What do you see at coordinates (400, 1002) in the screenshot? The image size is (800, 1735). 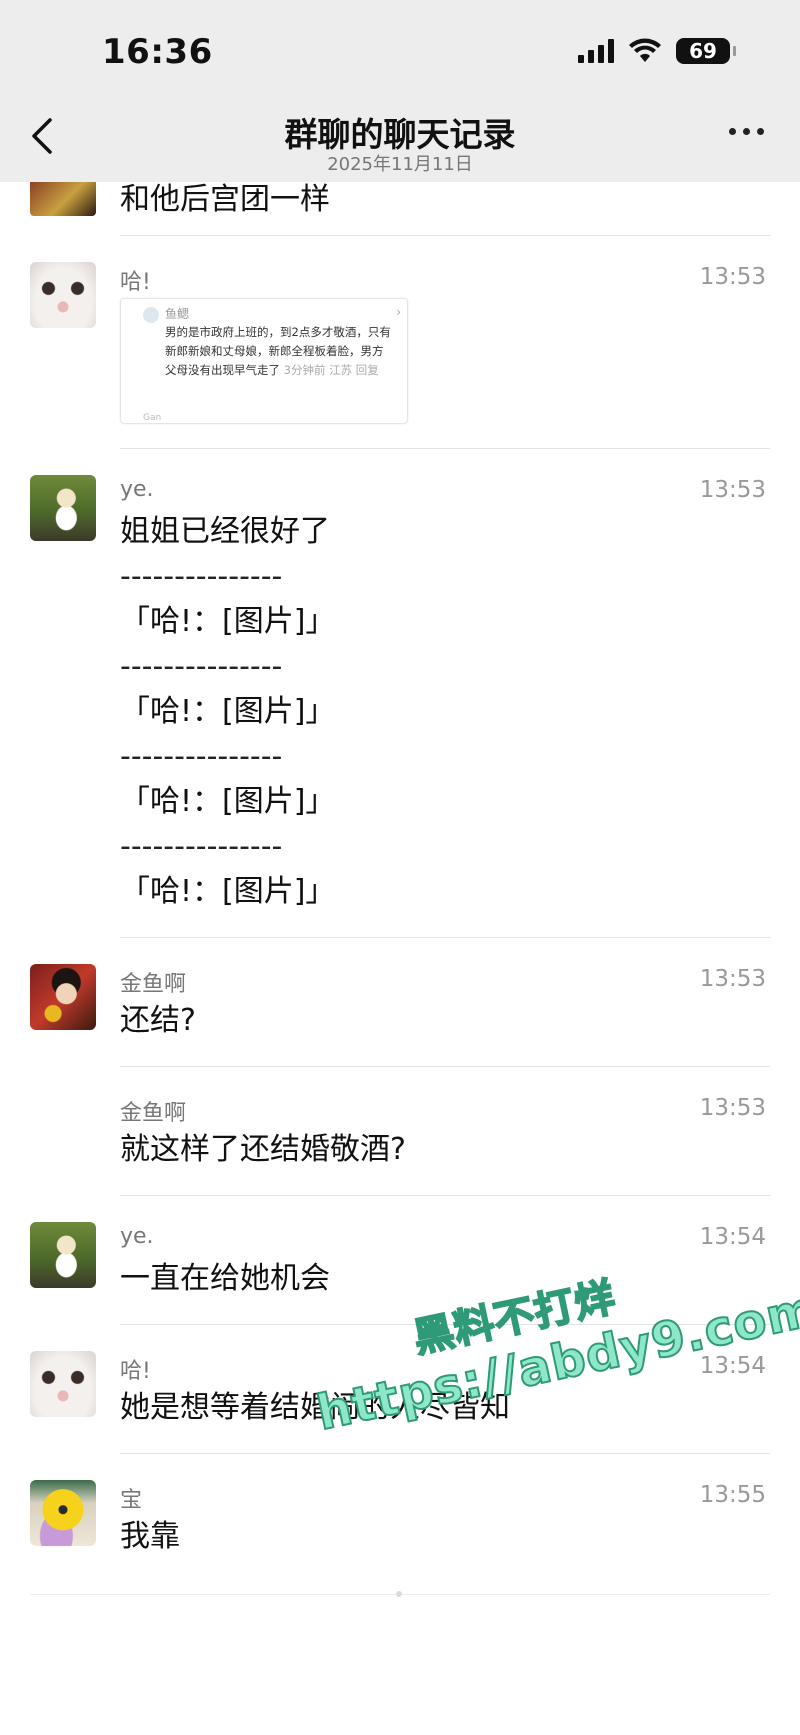 I see `list-item: 金鱼啊 13:53 还结?` at bounding box center [400, 1002].